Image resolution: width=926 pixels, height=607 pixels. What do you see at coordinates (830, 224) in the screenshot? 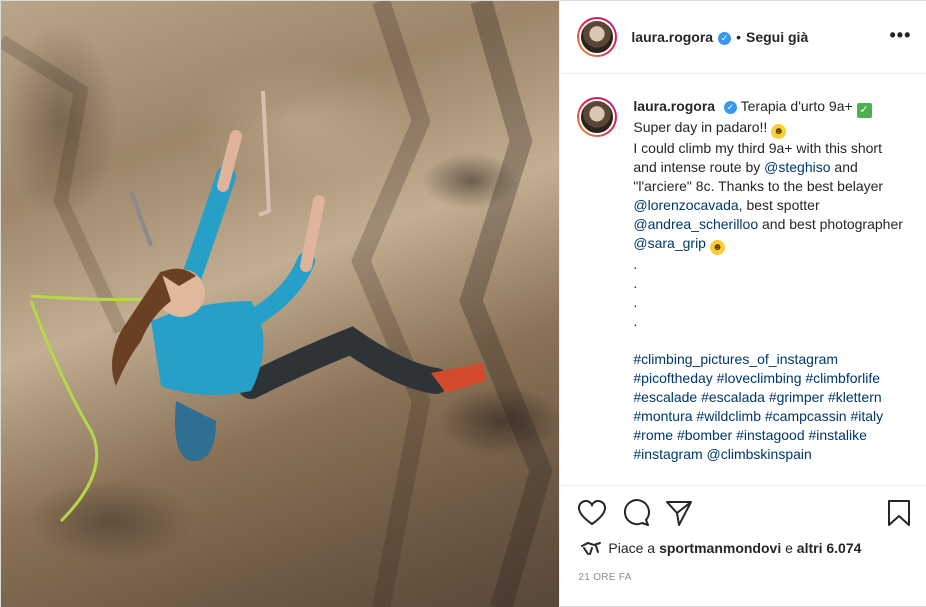
I see `caption-body-4: and best photographer` at bounding box center [830, 224].